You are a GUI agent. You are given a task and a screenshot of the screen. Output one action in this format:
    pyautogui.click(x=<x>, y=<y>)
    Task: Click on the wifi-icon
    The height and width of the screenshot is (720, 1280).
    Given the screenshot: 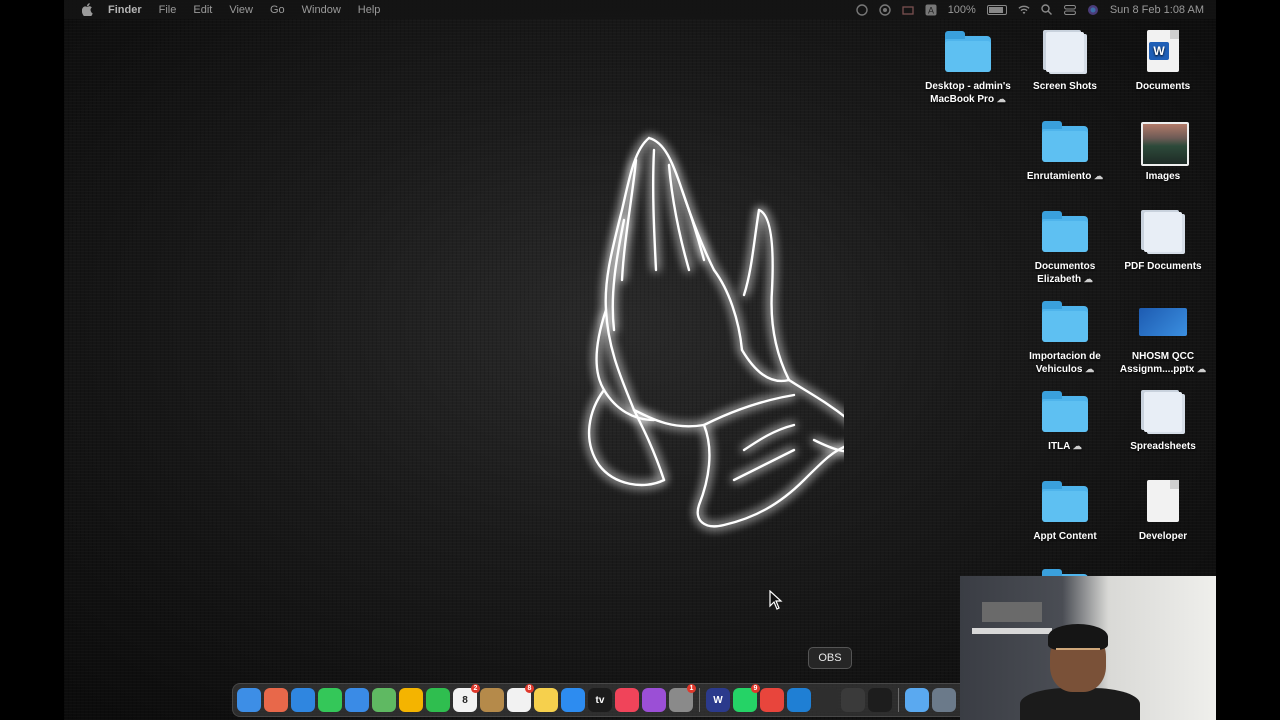 What is the action you would take?
    pyautogui.click(x=1024, y=10)
    